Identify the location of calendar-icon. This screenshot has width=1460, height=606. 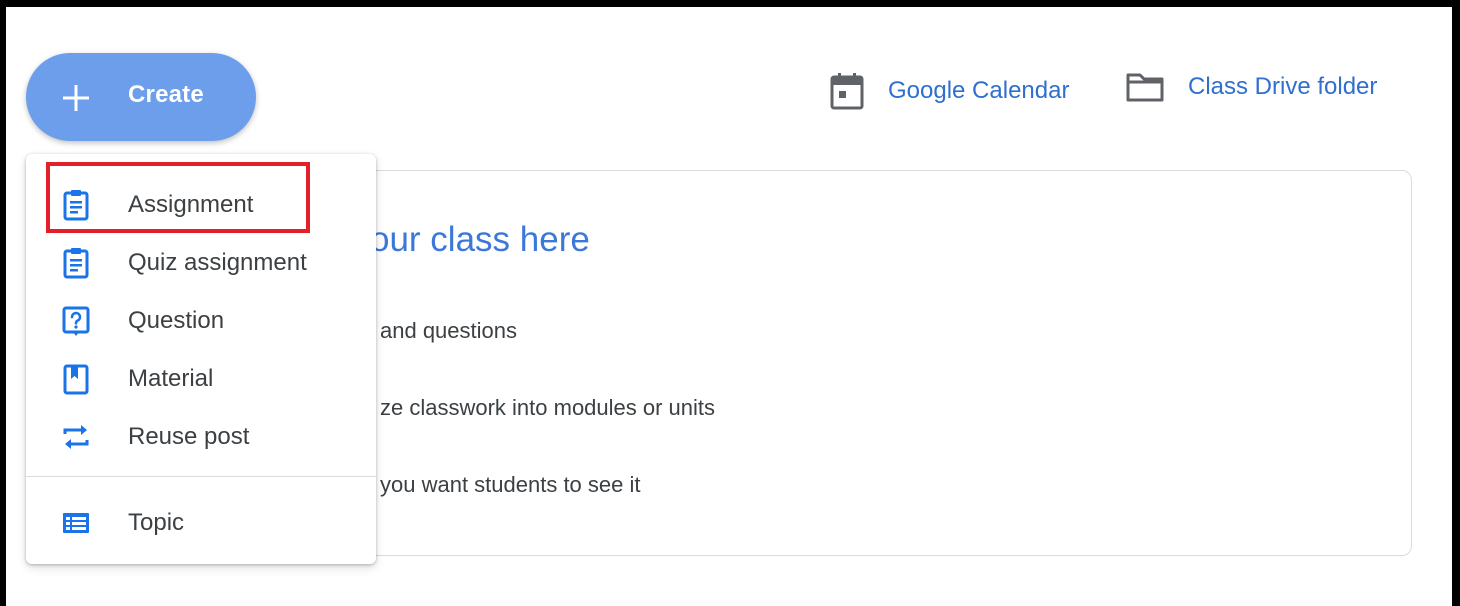
(847, 91).